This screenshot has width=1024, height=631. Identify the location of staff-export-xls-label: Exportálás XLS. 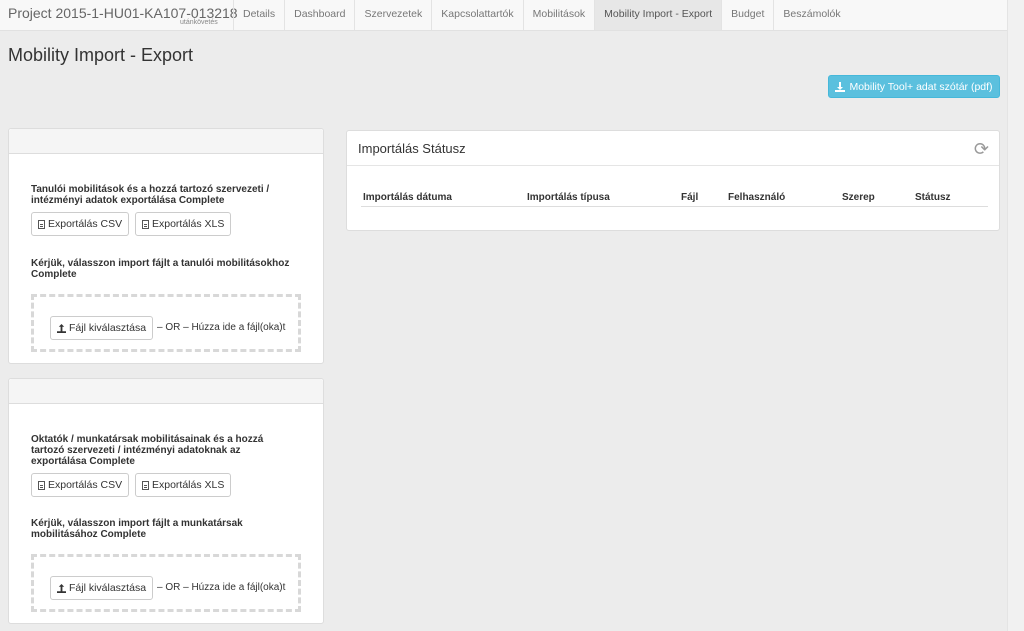
(188, 485).